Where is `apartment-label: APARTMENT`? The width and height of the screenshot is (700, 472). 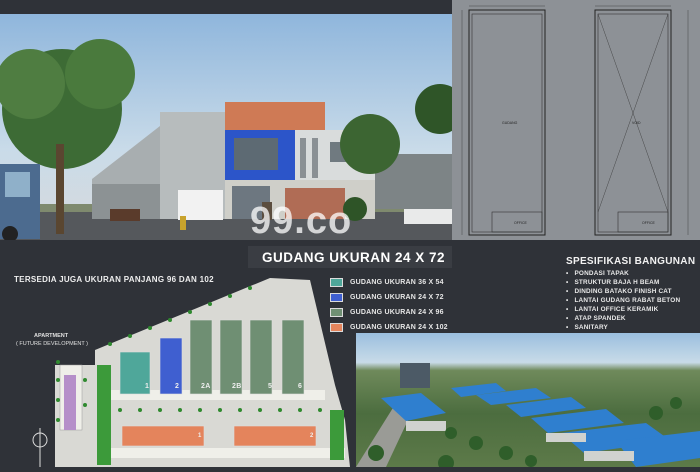
apartment-label: APARTMENT is located at coordinates (51, 336).